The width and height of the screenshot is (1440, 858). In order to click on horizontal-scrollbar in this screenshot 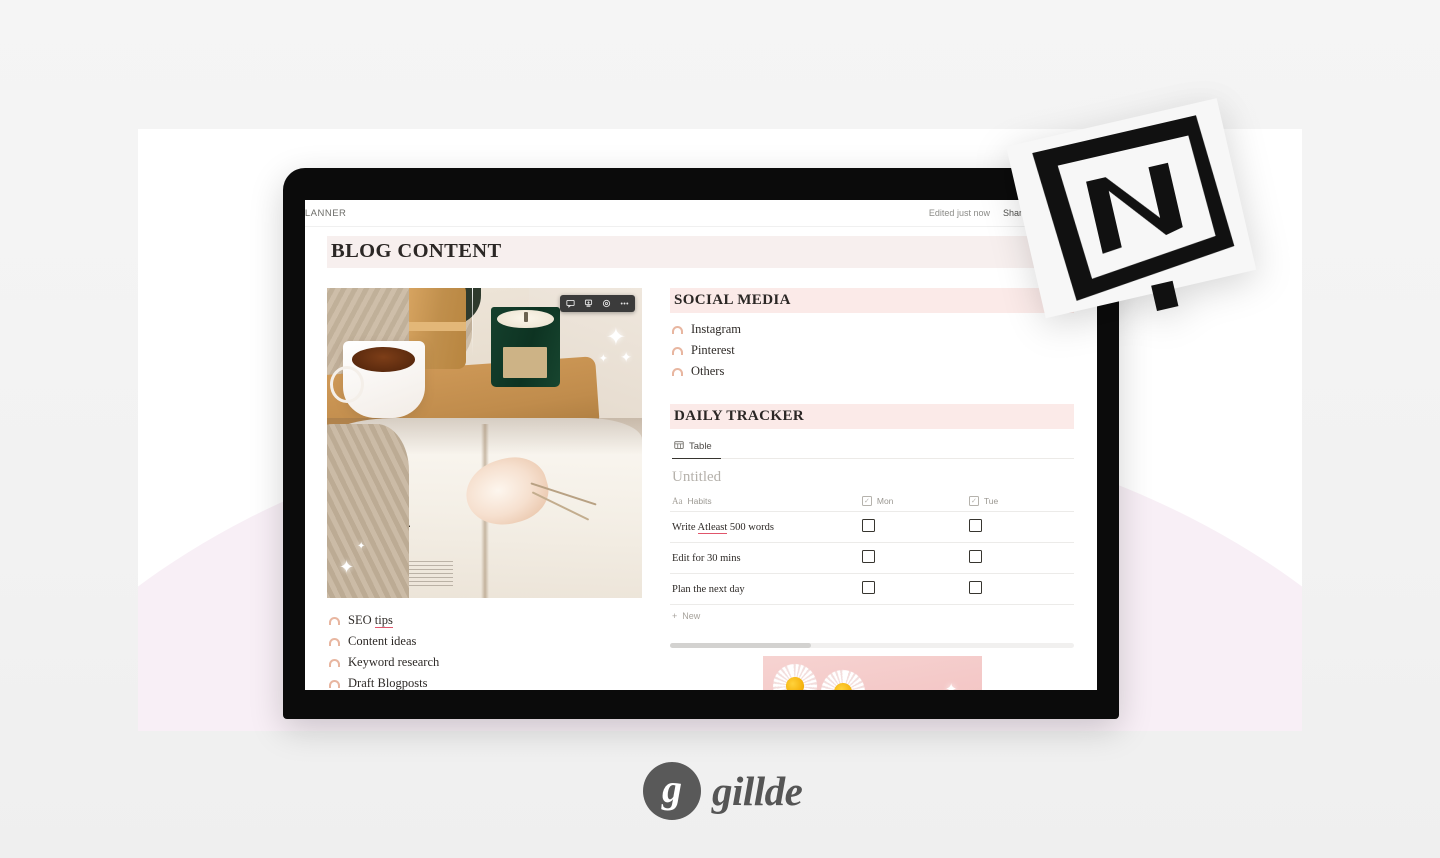, I will do `click(872, 645)`.